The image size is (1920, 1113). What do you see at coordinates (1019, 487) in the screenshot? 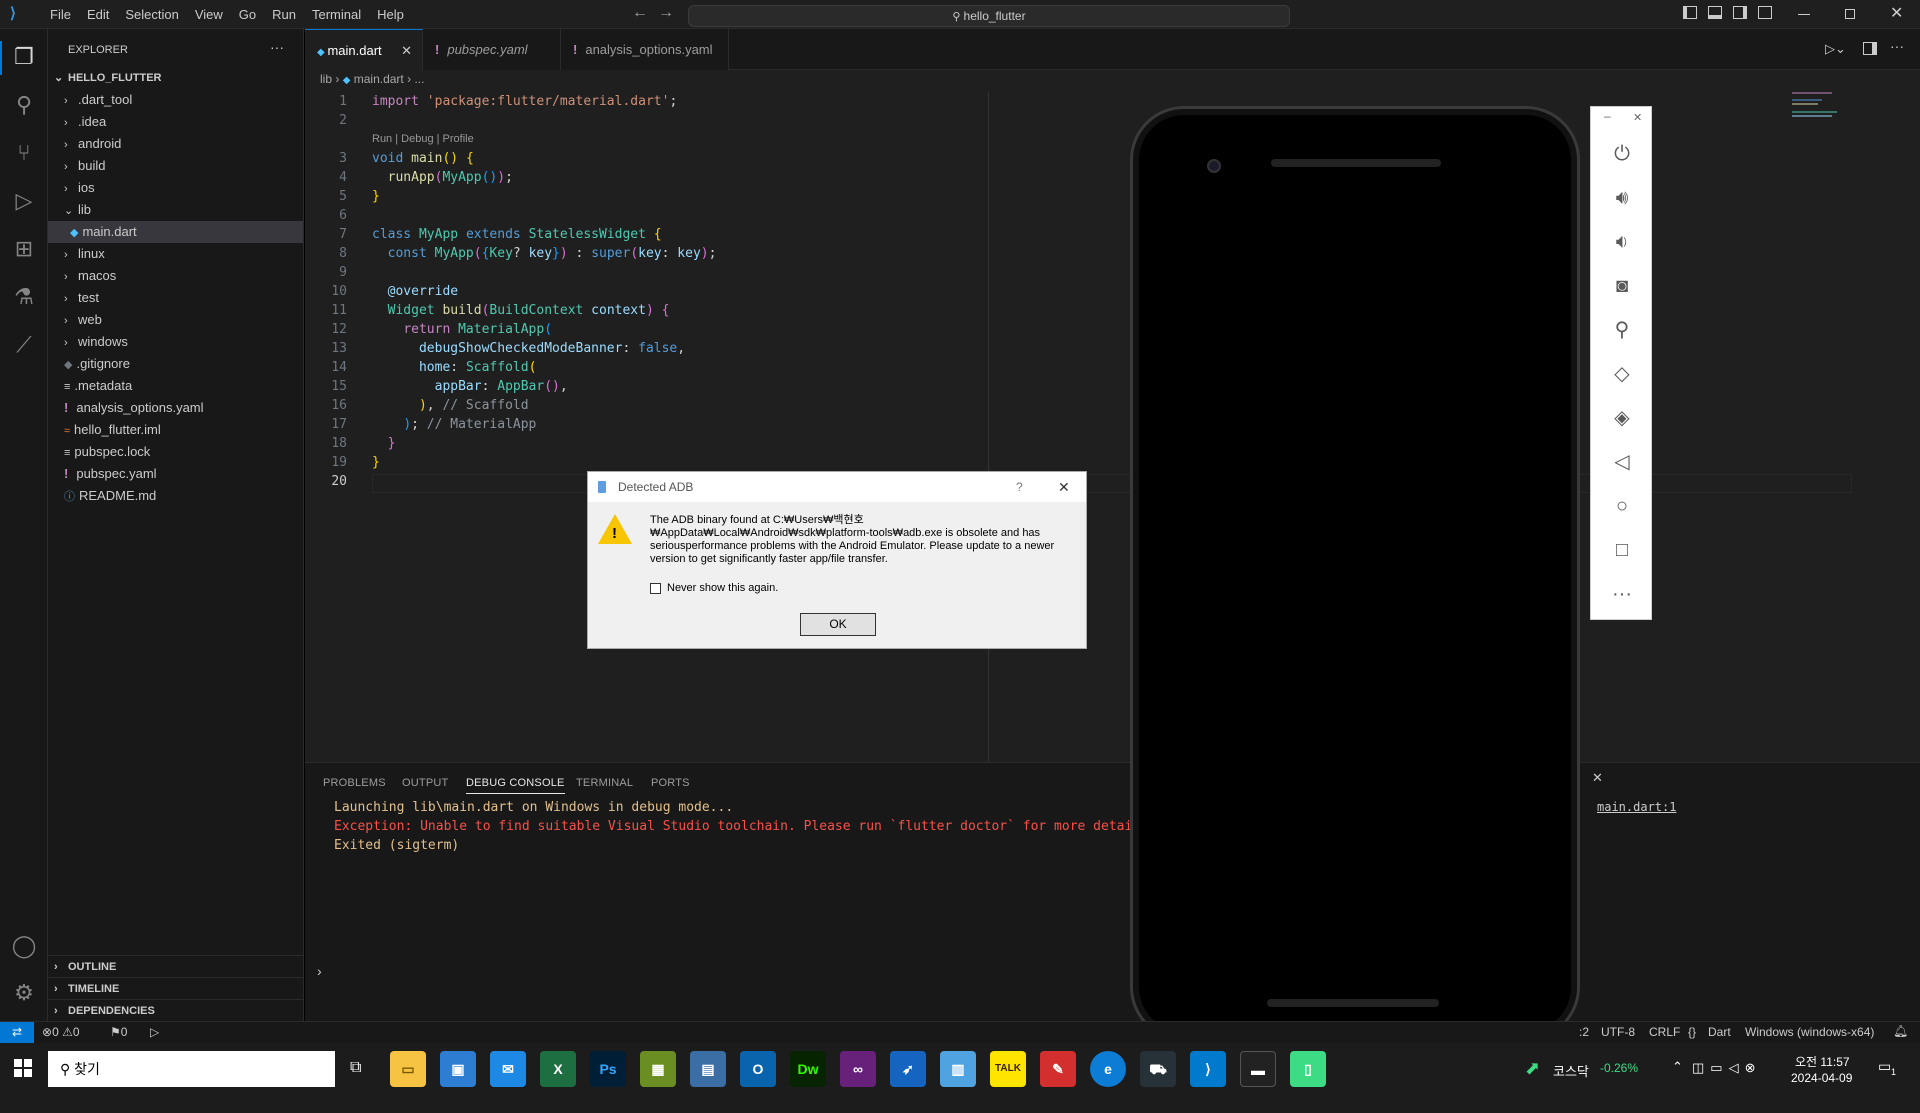
I see `help-icon: ?` at bounding box center [1019, 487].